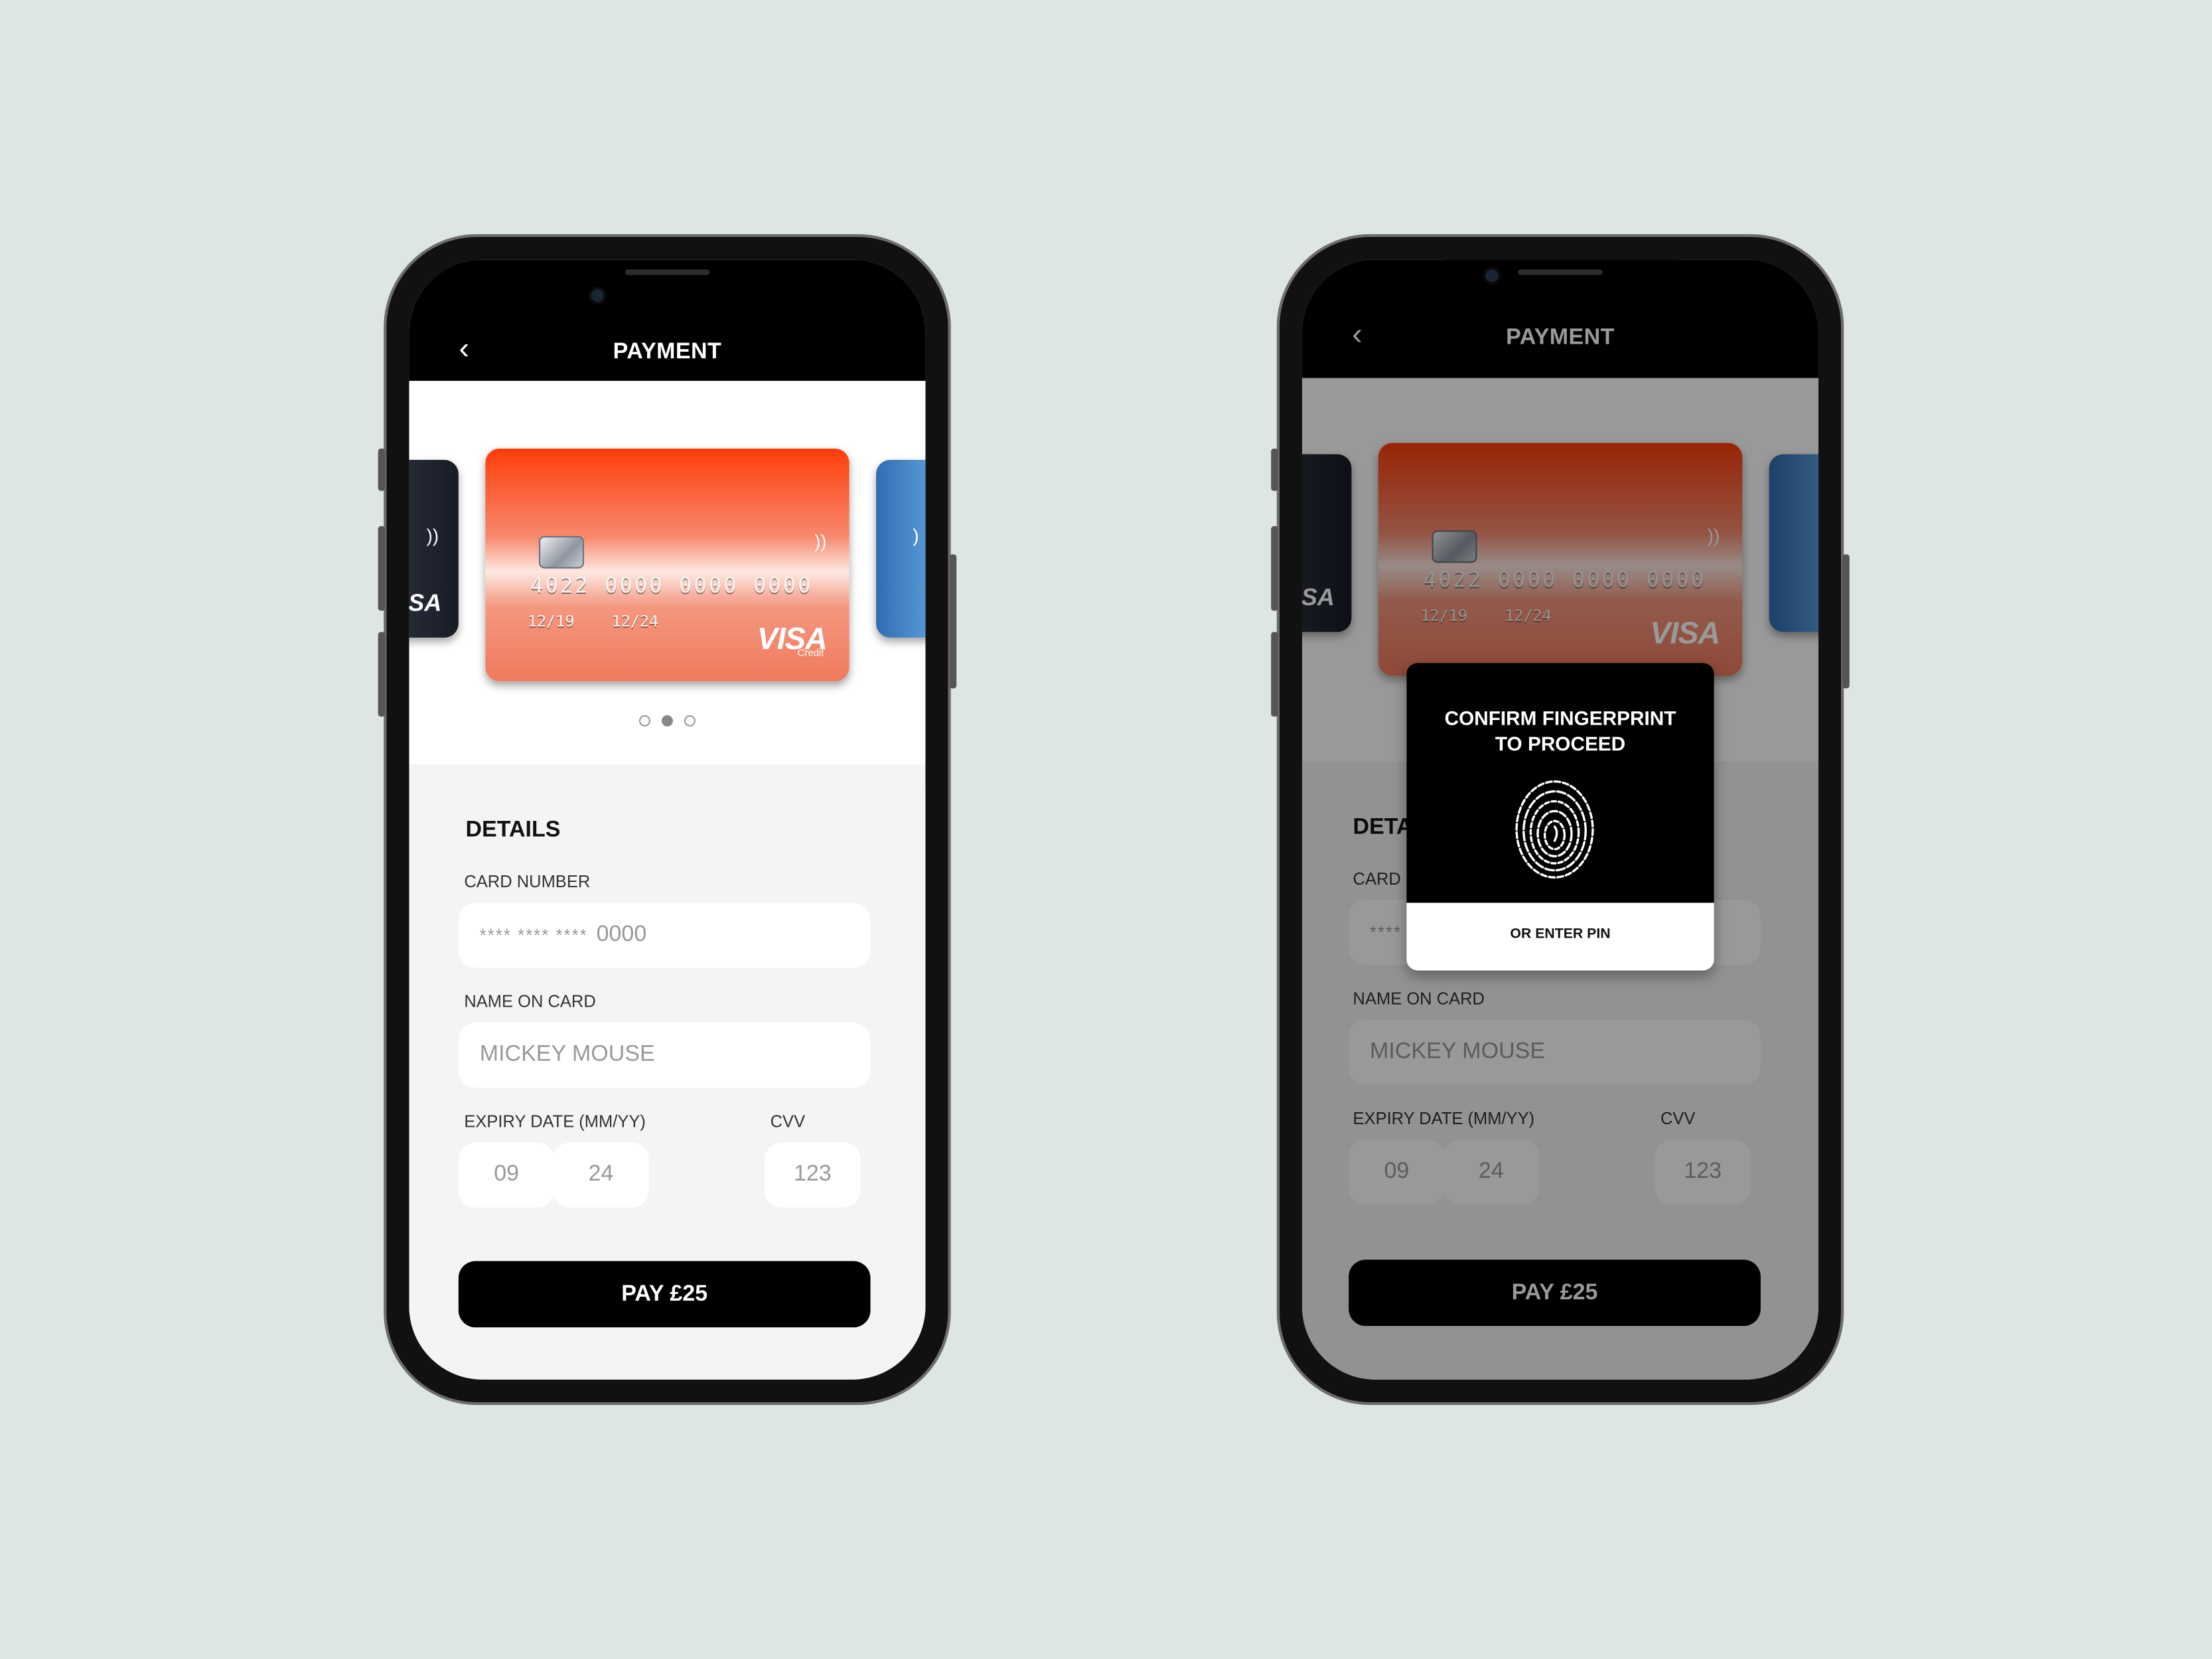 The height and width of the screenshot is (1659, 2212). Describe the element at coordinates (671, 586) in the screenshot. I see `card-number-embossed: 4022 0000 0000 0000` at that location.